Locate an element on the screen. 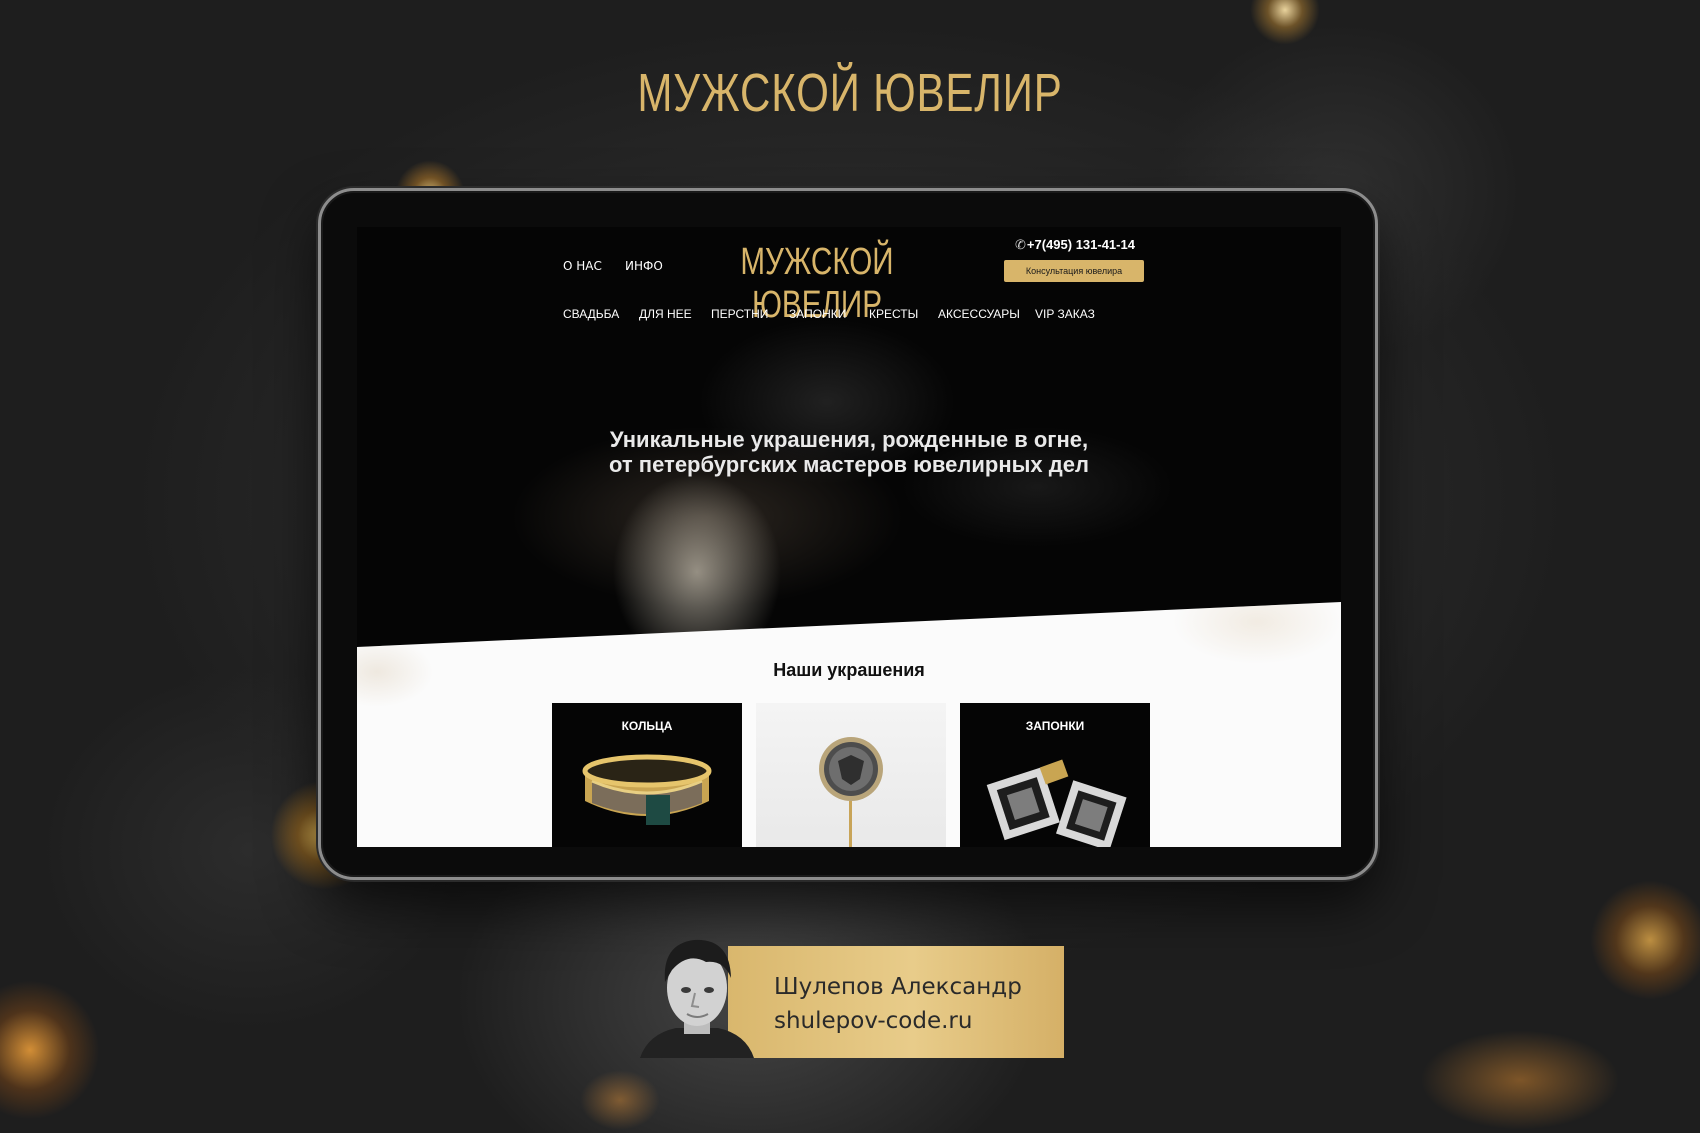 This screenshot has height=1133, width=1700. ring-image is located at coordinates (647, 789).